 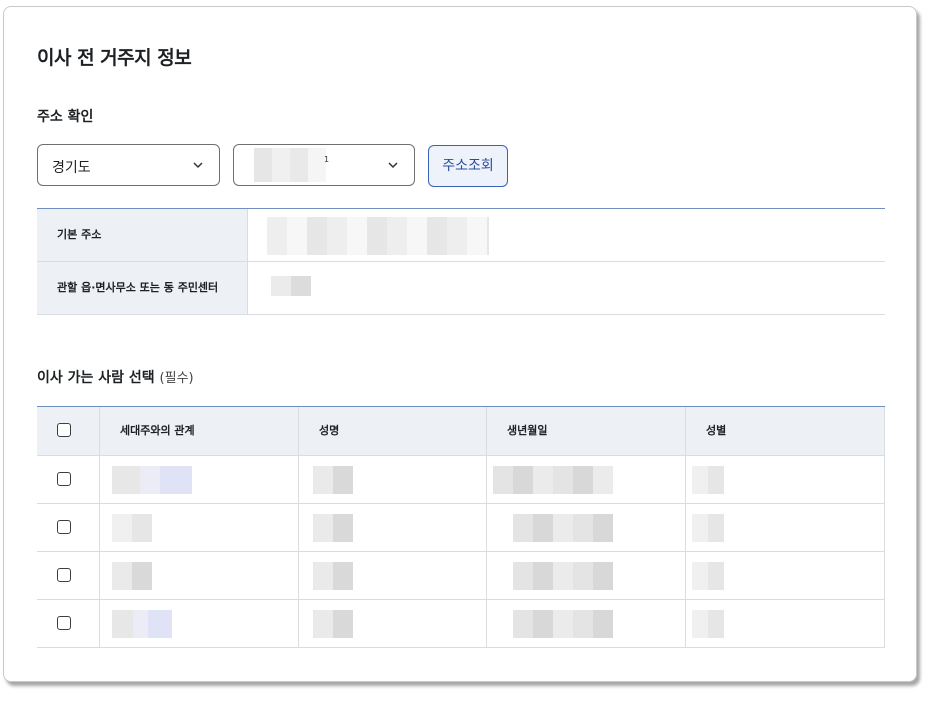 What do you see at coordinates (64, 430) in the screenshot?
I see `select-all-checkbox` at bounding box center [64, 430].